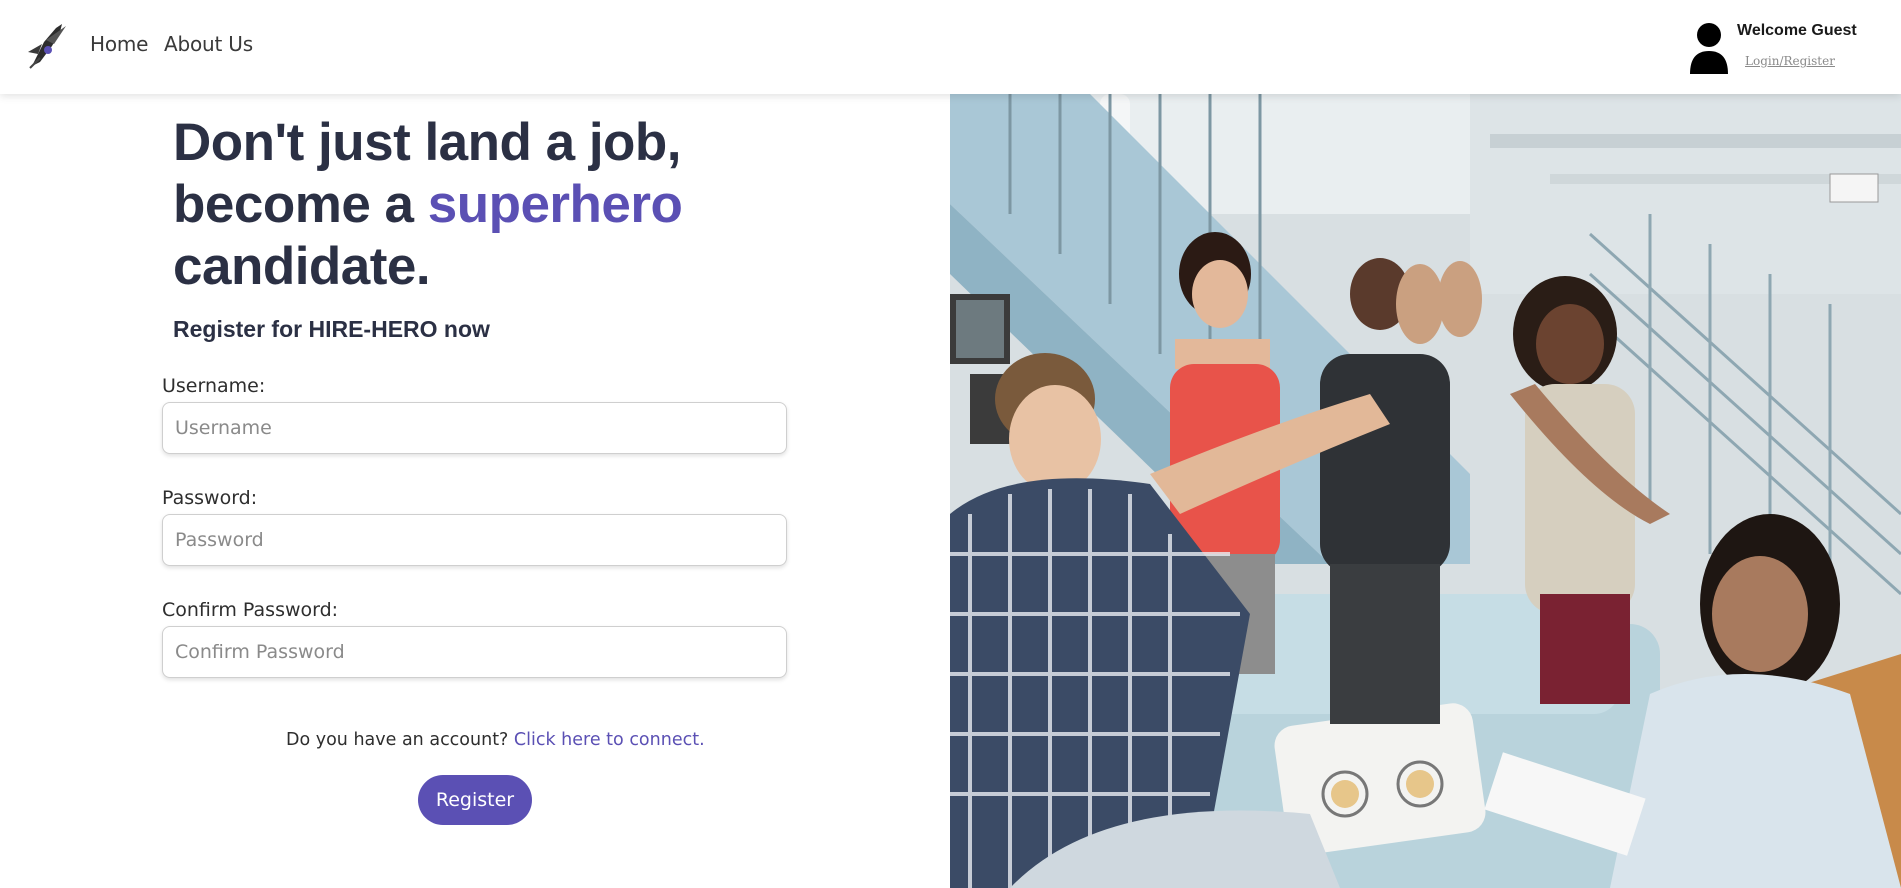  I want to click on register-subtitle: Register for HIRE-HERO now, so click(331, 329).